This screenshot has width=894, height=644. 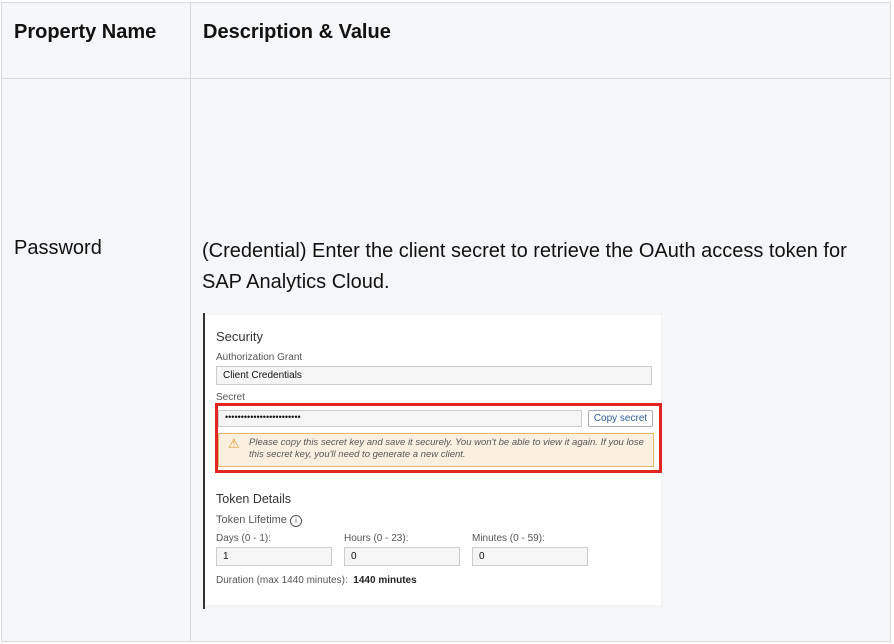 I want to click on header-property-name: Property Name, so click(x=85, y=32).